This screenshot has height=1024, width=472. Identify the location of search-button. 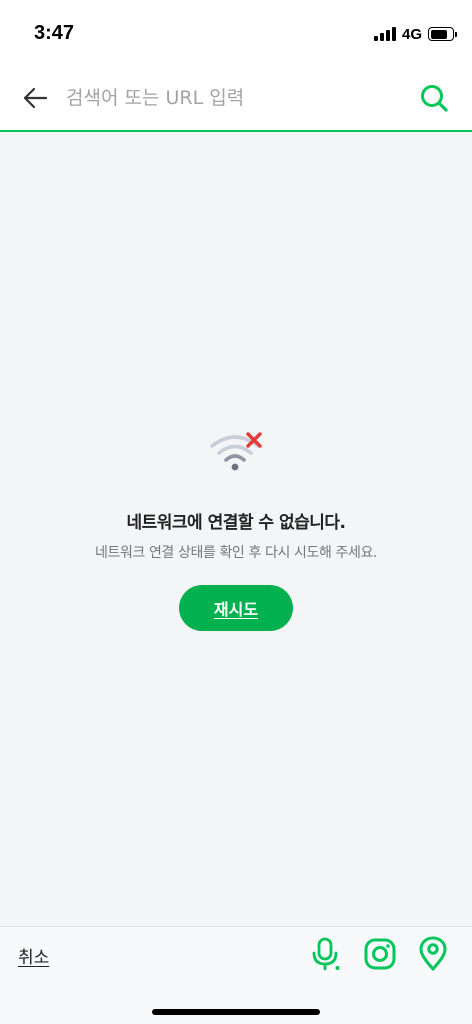
(434, 98).